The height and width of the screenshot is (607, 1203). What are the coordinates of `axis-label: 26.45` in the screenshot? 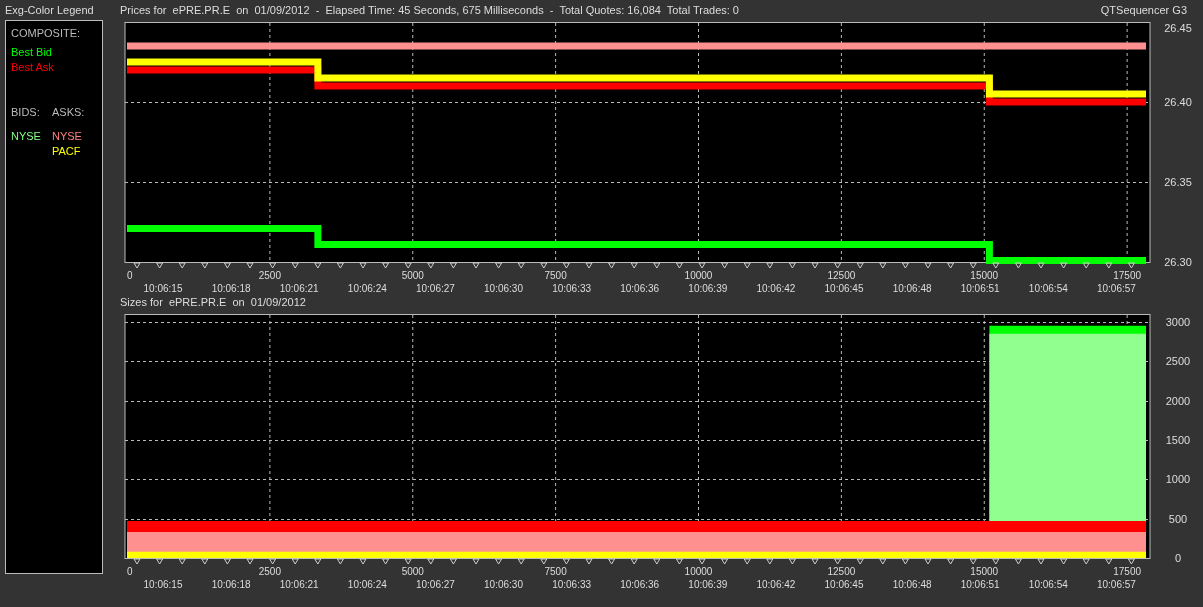 It's located at (1178, 28).